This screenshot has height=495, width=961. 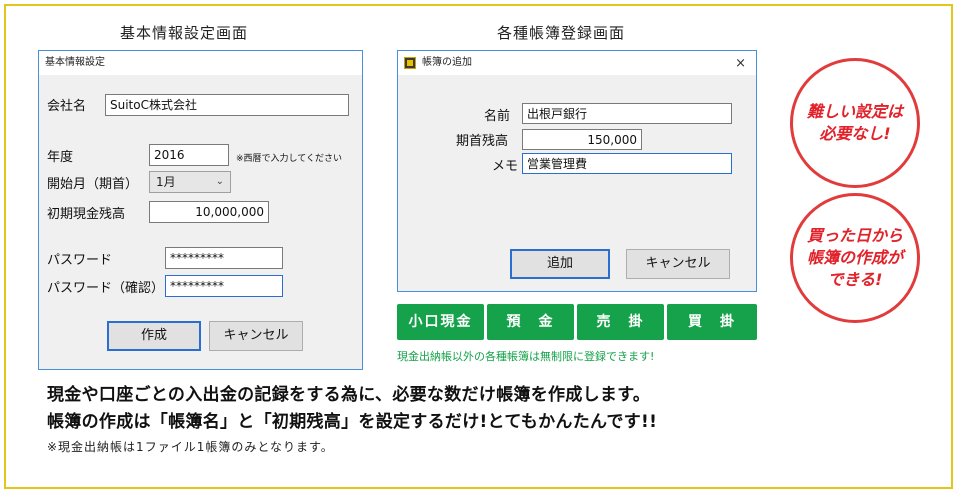 I want to click on badge-top-line1: 難しい設定は, so click(x=854, y=111).